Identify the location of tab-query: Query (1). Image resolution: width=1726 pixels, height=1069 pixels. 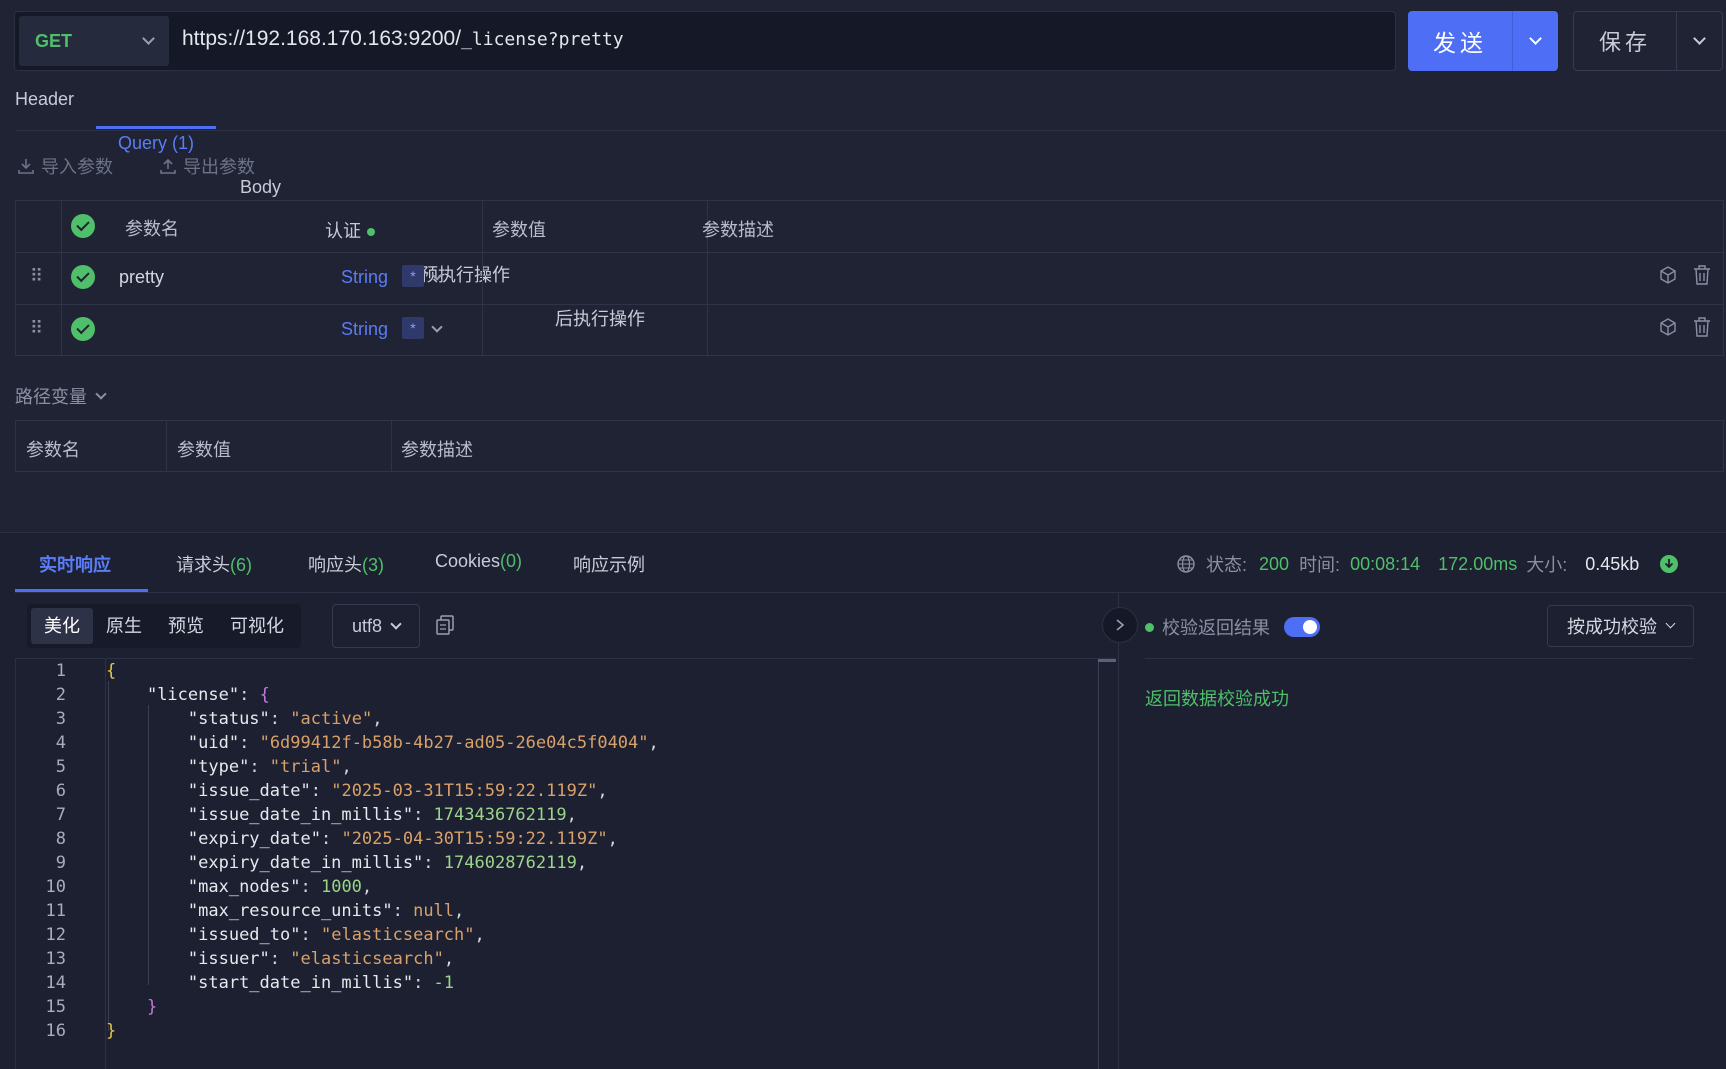
(922, 152).